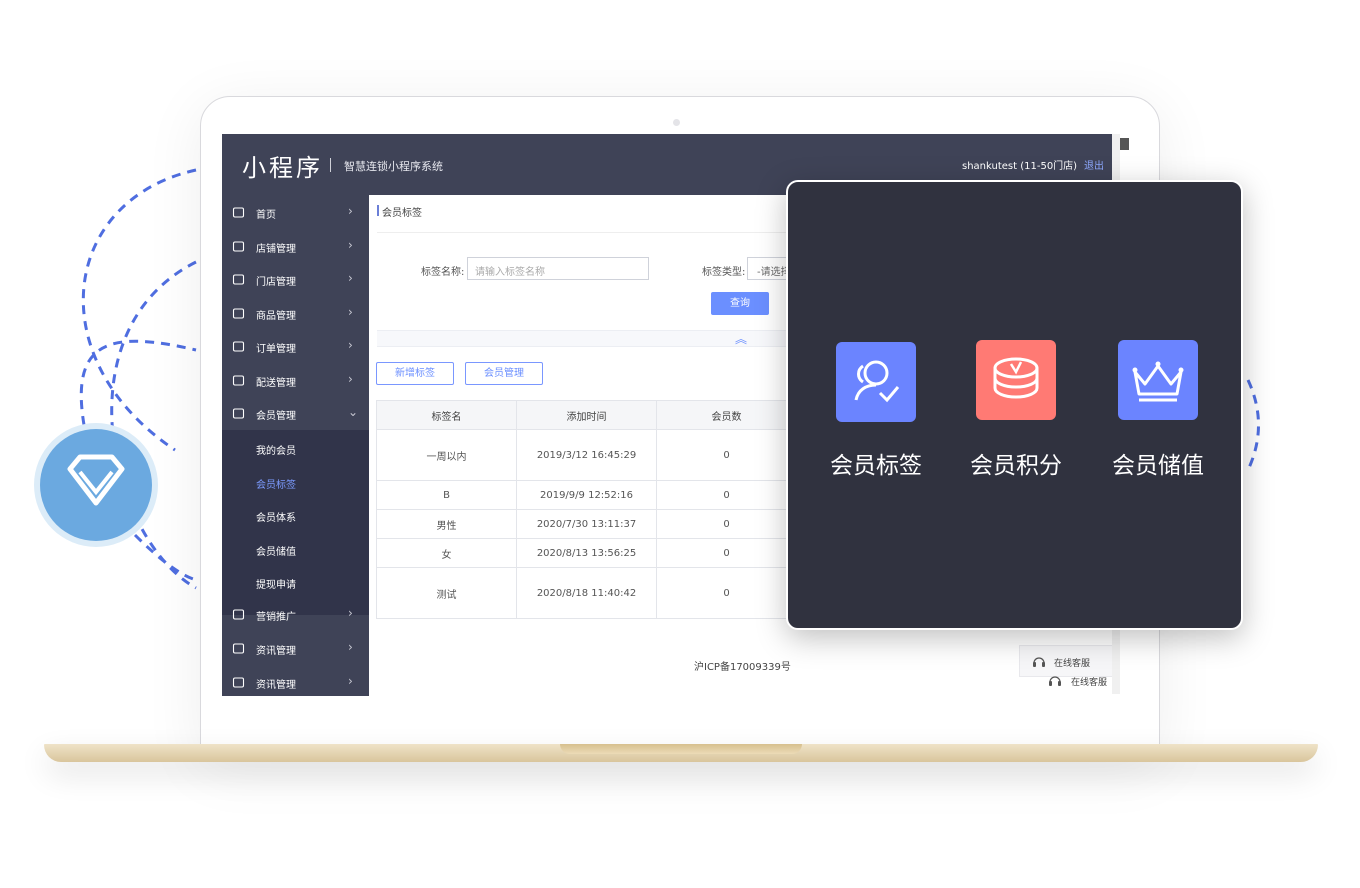  I want to click on diamond-badge, so click(96, 485).